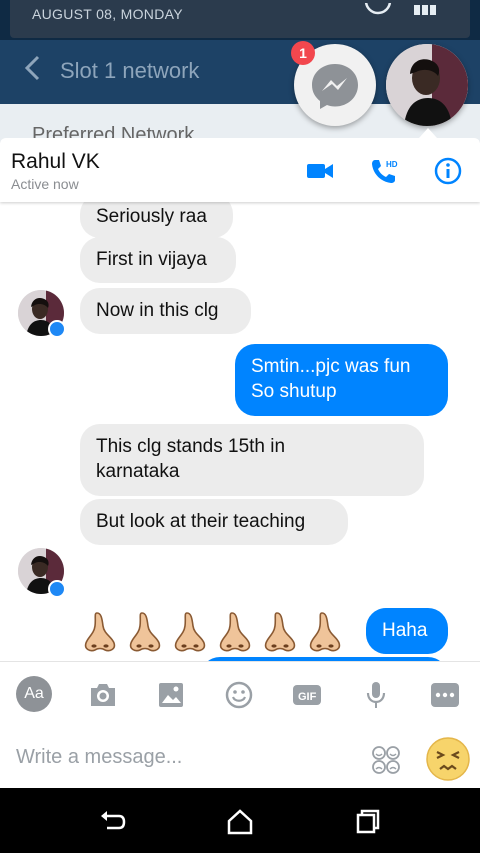 This screenshot has width=480, height=853. I want to click on contact-name: Rahul VK, so click(55, 162).